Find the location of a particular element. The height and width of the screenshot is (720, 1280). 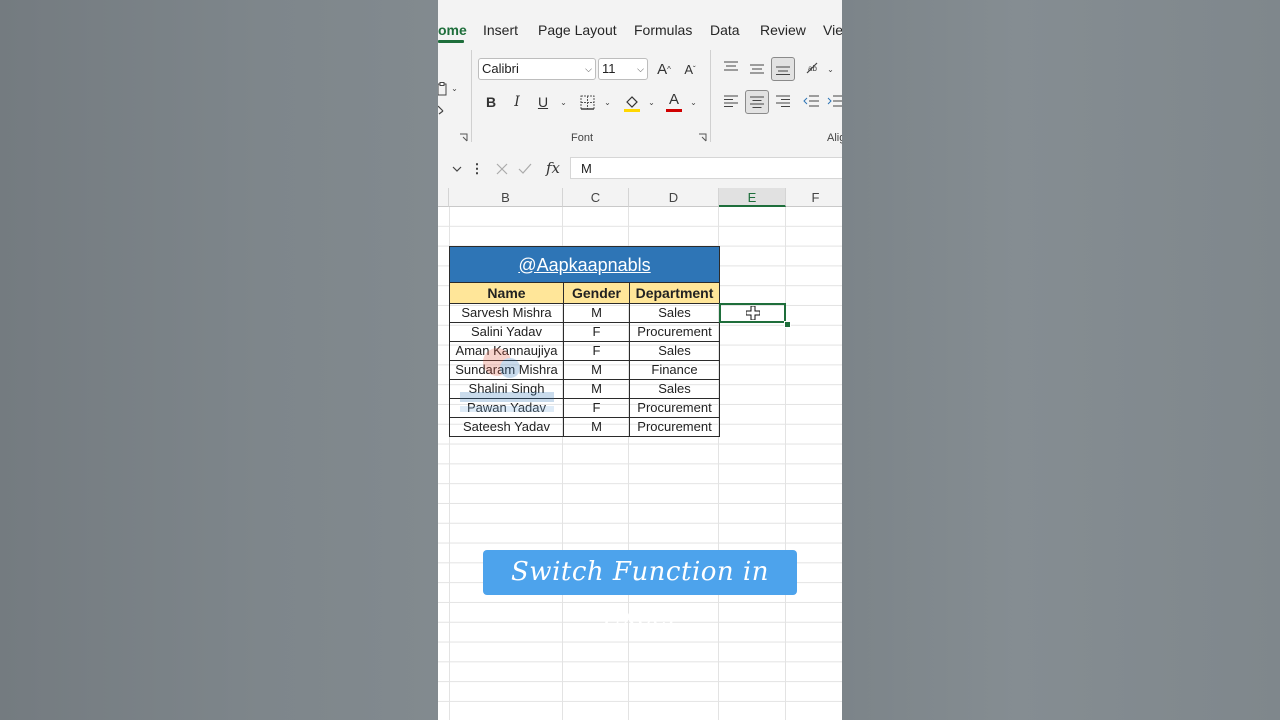

font-color-swatch is located at coordinates (674, 110).